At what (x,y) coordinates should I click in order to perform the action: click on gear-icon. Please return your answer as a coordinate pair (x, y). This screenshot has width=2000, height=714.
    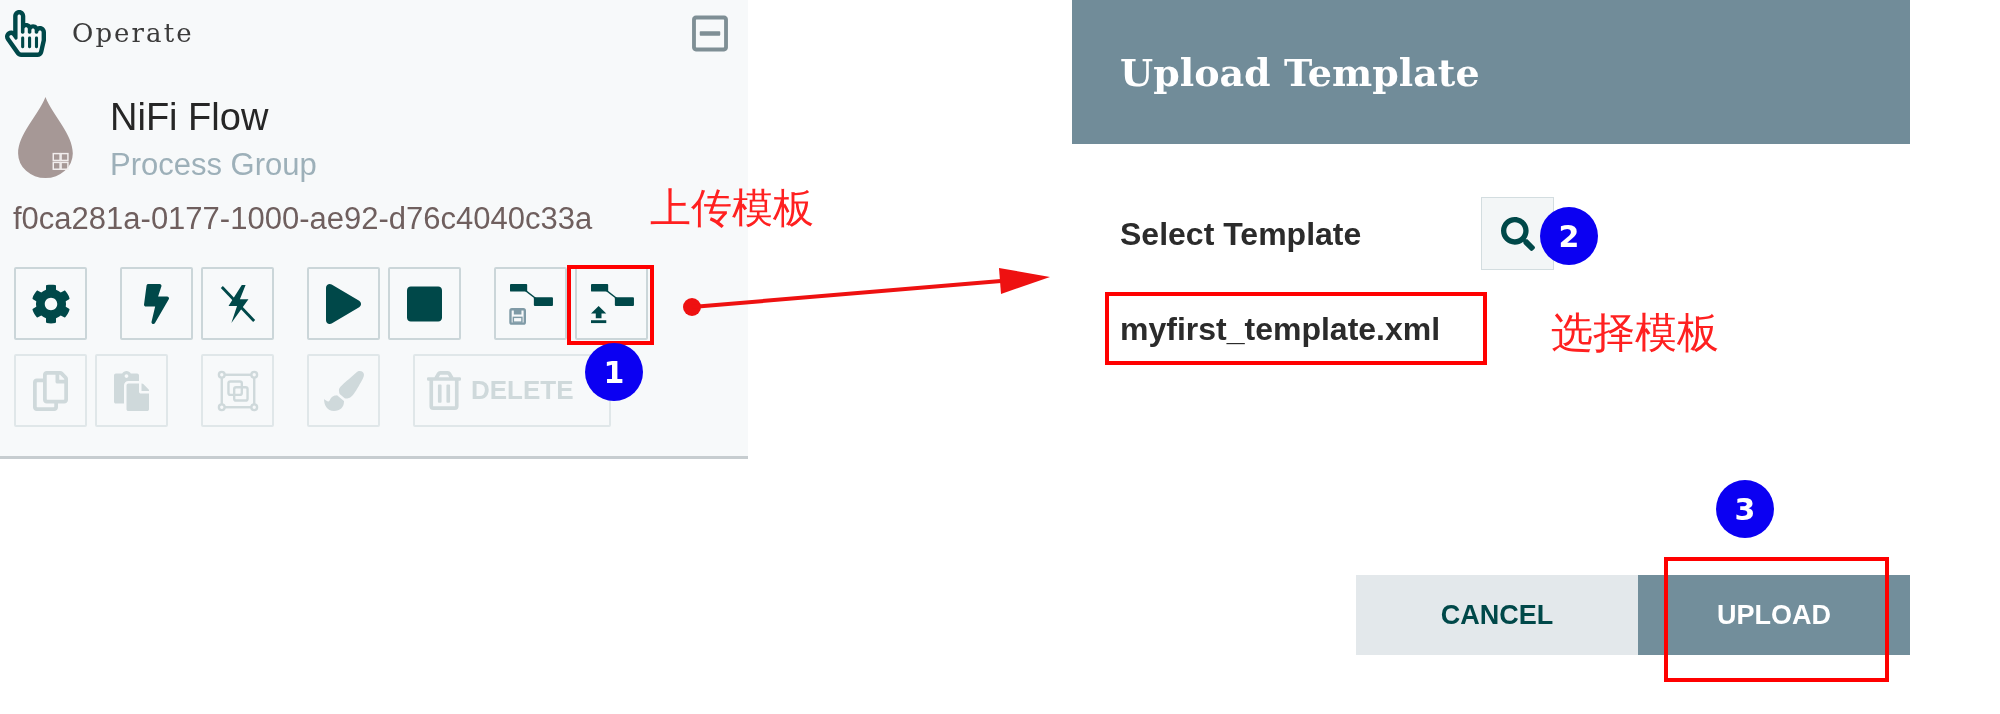
    Looking at the image, I should click on (50, 303).